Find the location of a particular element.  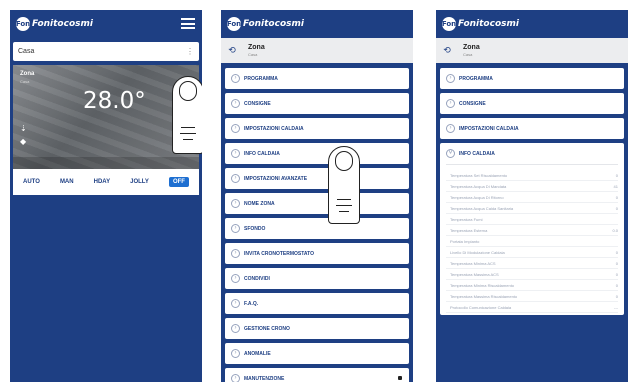

info-label: Temperatura Set Riscaldamento is located at coordinates (479, 175).